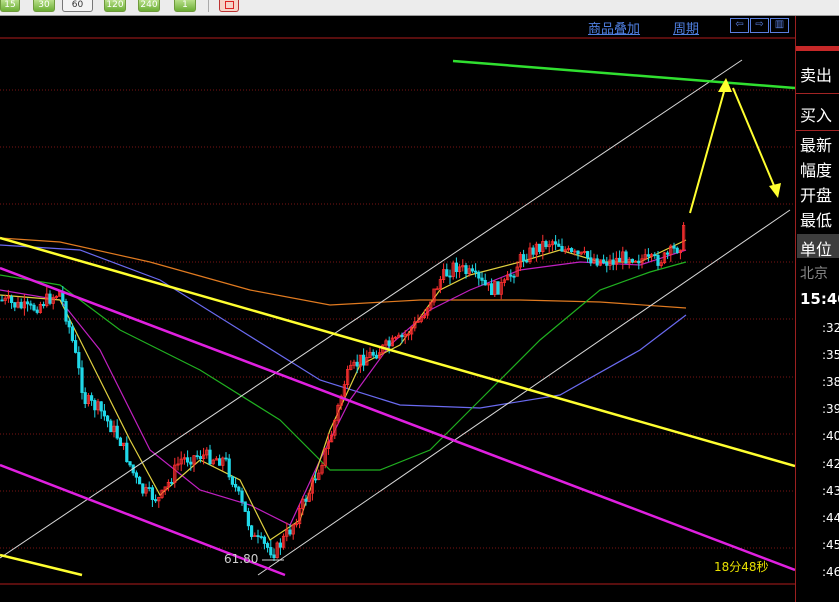 Image resolution: width=839 pixels, height=602 pixels. Describe the element at coordinates (779, 25) in the screenshot. I see `layout-toggle-icon: ▥` at that location.